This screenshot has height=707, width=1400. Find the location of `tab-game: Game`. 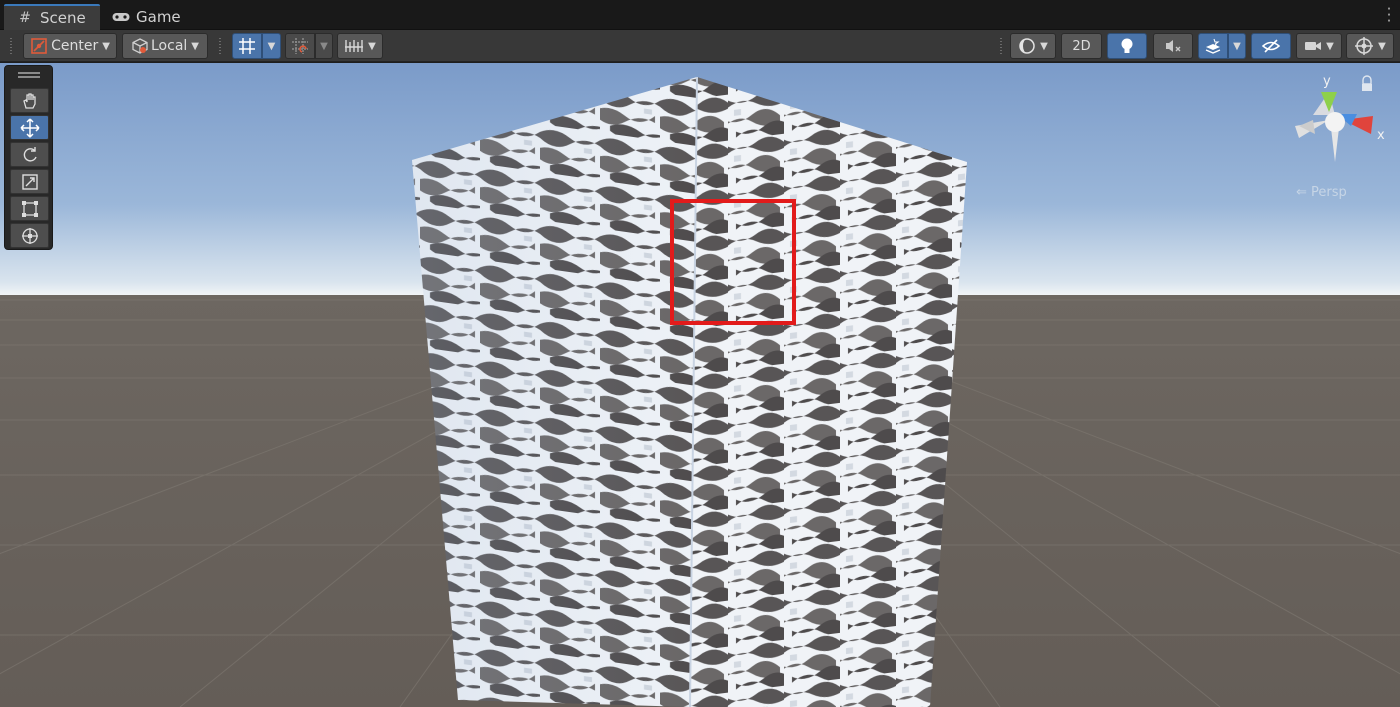

tab-game: Game is located at coordinates (146, 17).